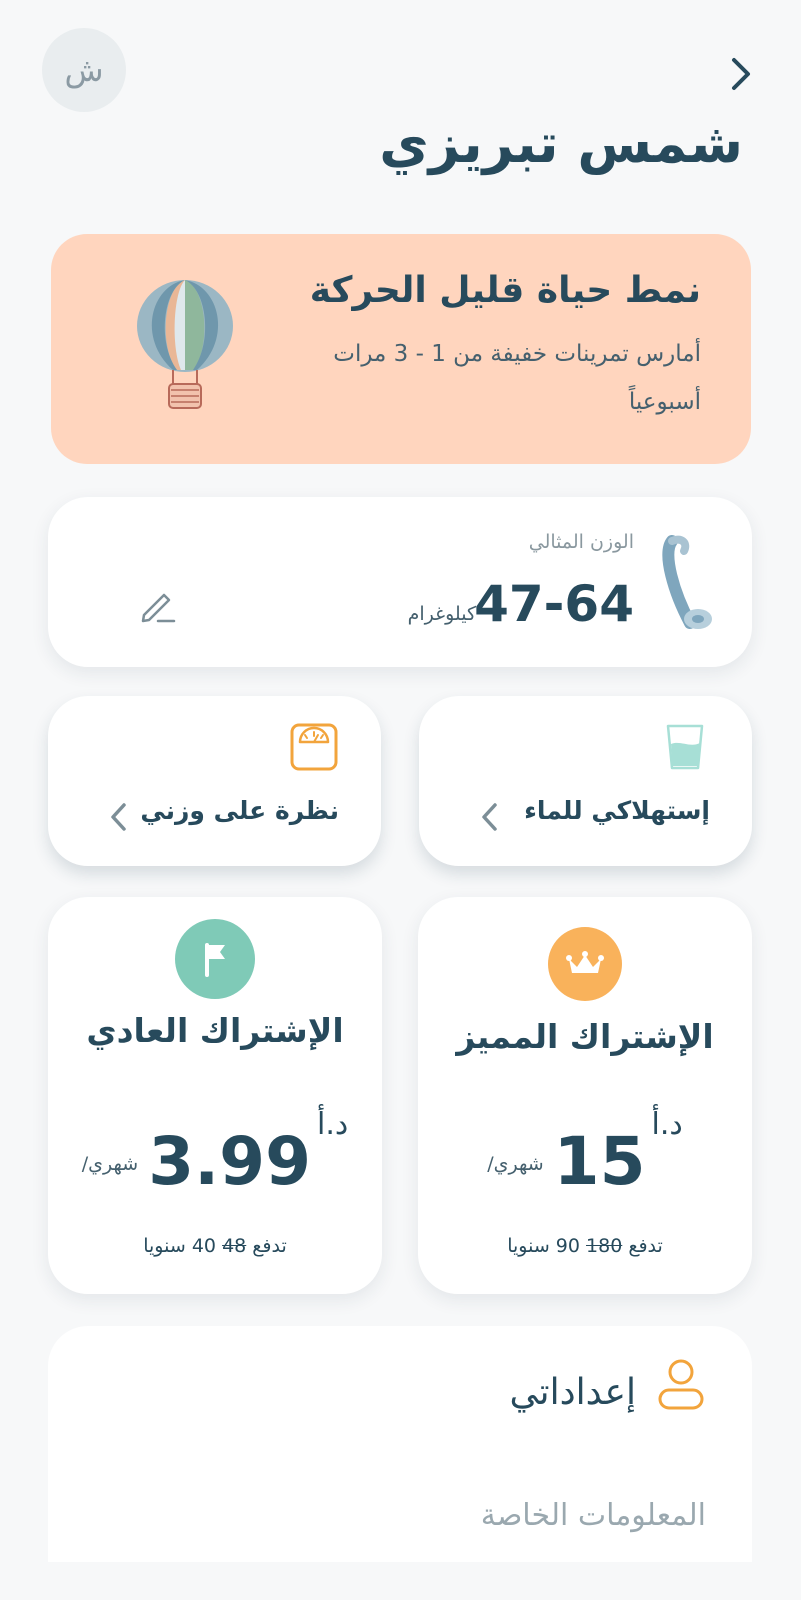 Image resolution: width=801 pixels, height=1600 pixels. I want to click on premium-currency: د.أ, so click(667, 1124).